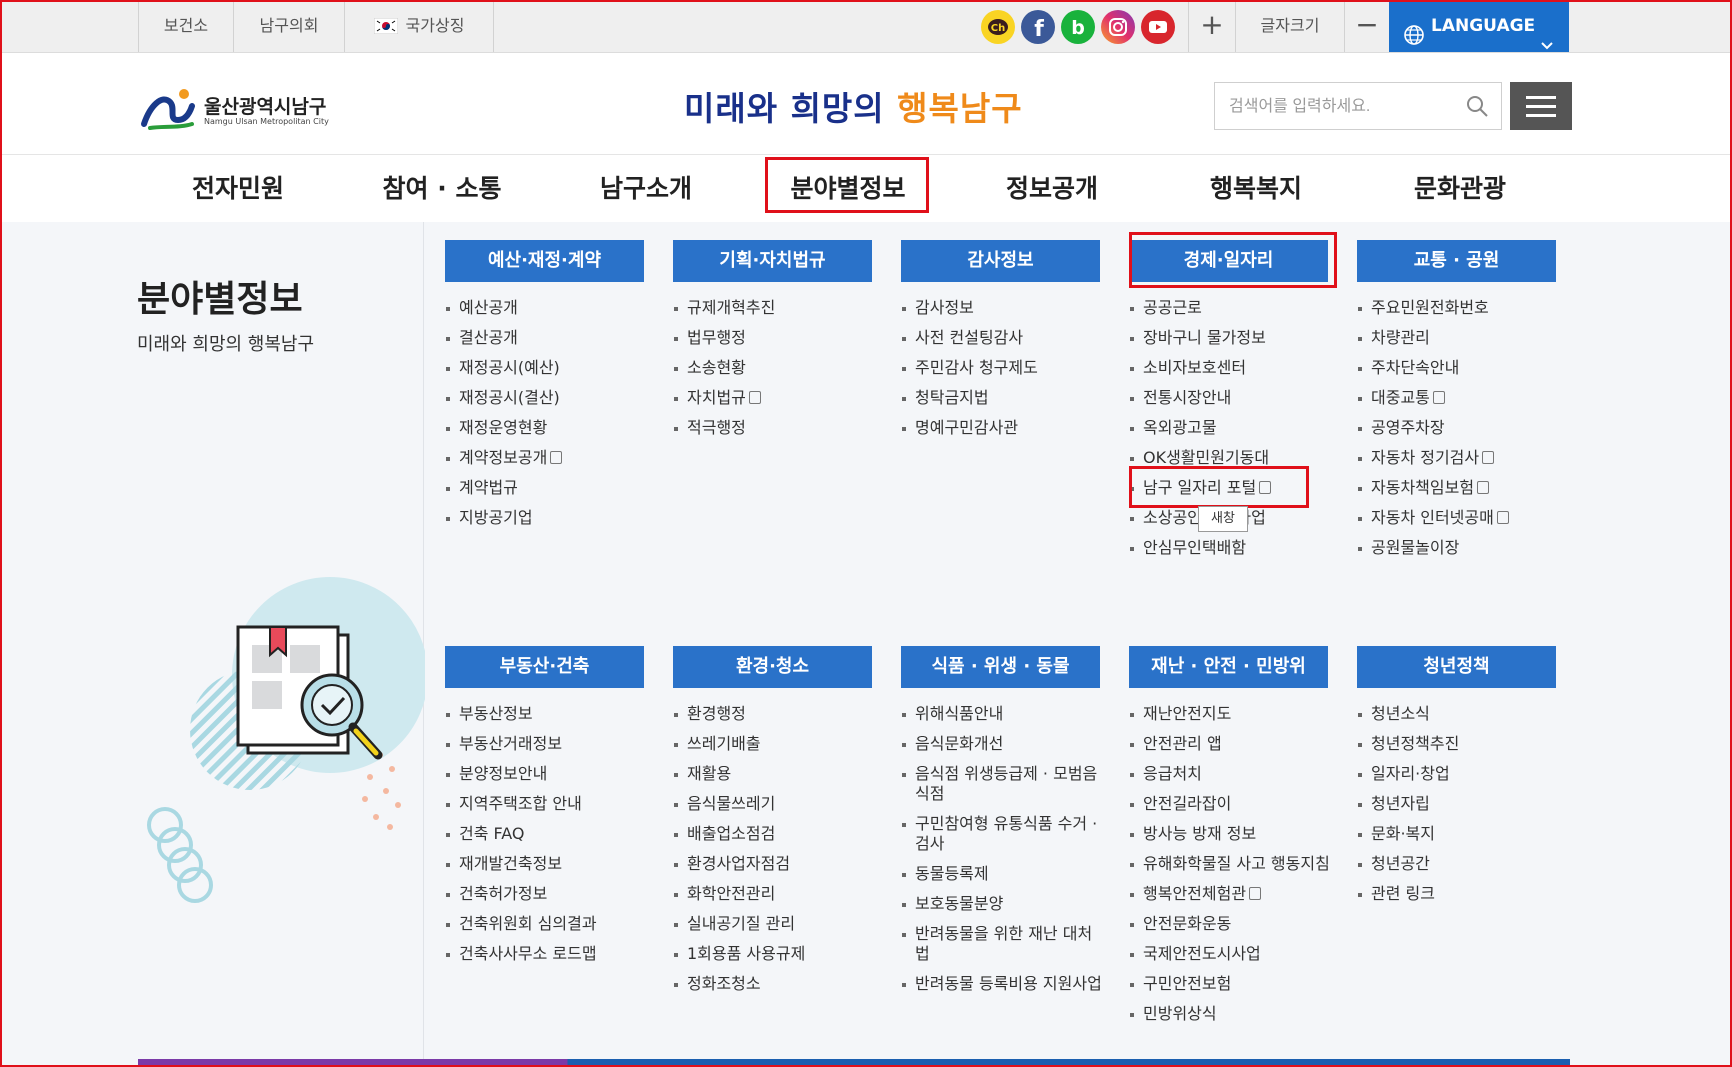 The image size is (1732, 1067). Describe the element at coordinates (558, 714) in the screenshot. I see `list-item: 부동산정보` at that location.